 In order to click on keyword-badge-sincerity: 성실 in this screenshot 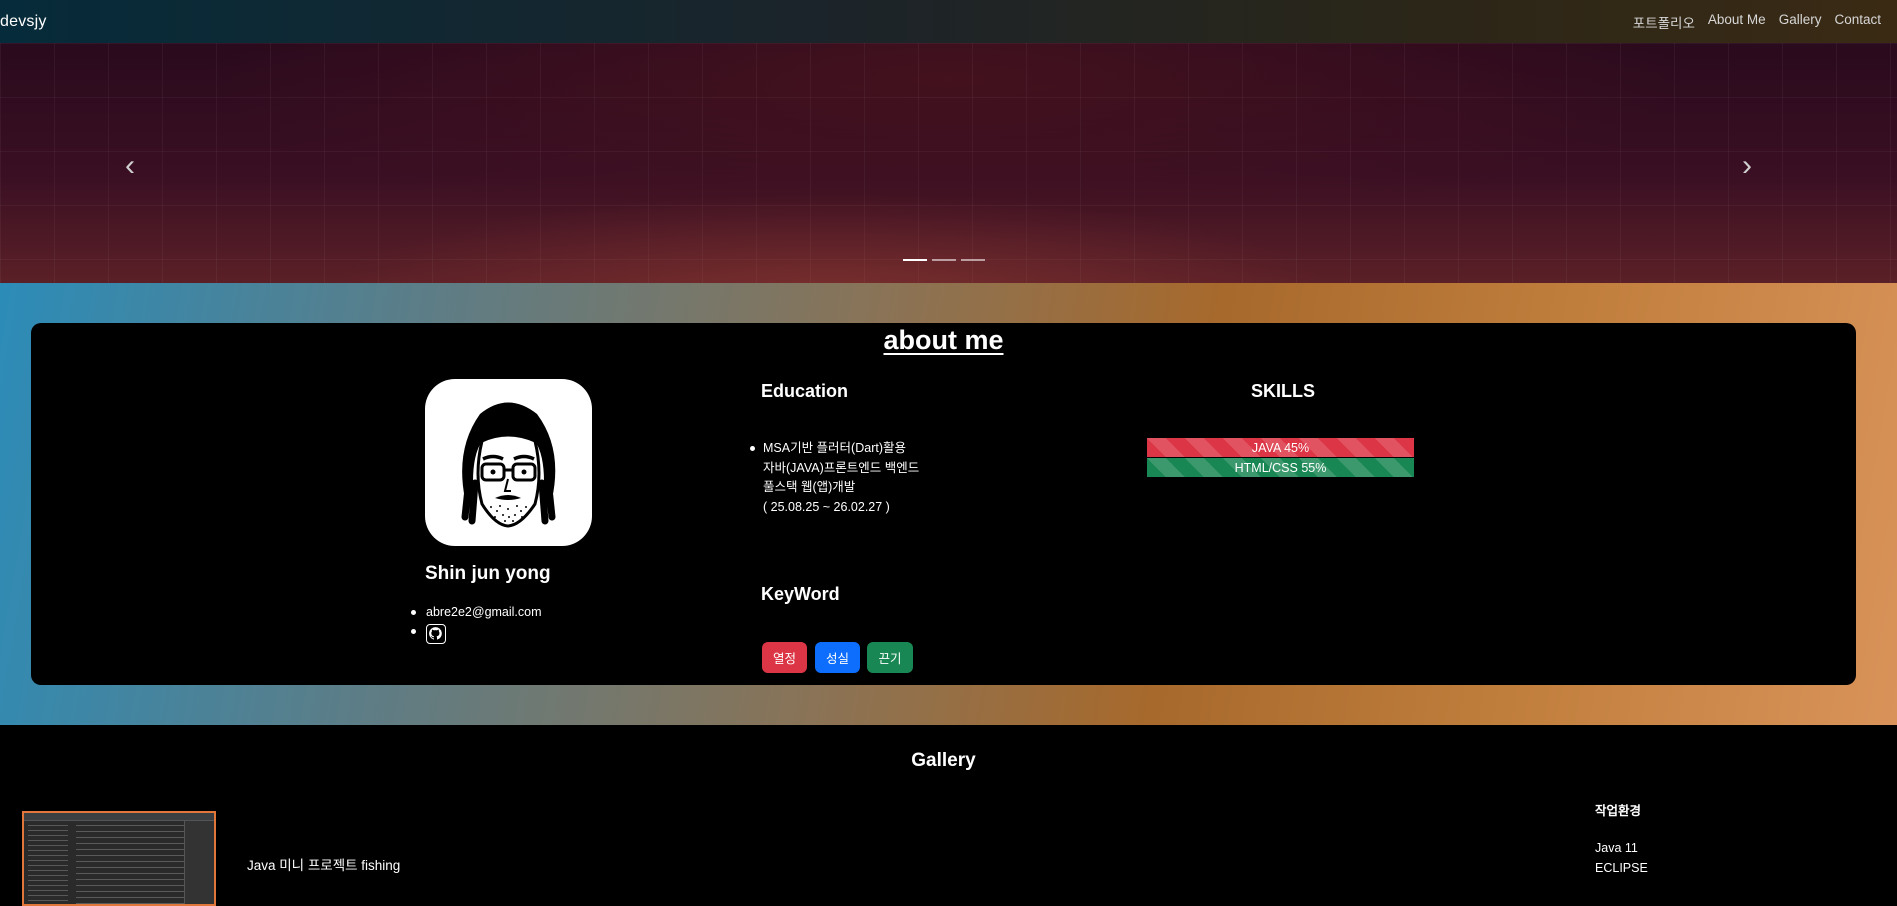, I will do `click(837, 657)`.